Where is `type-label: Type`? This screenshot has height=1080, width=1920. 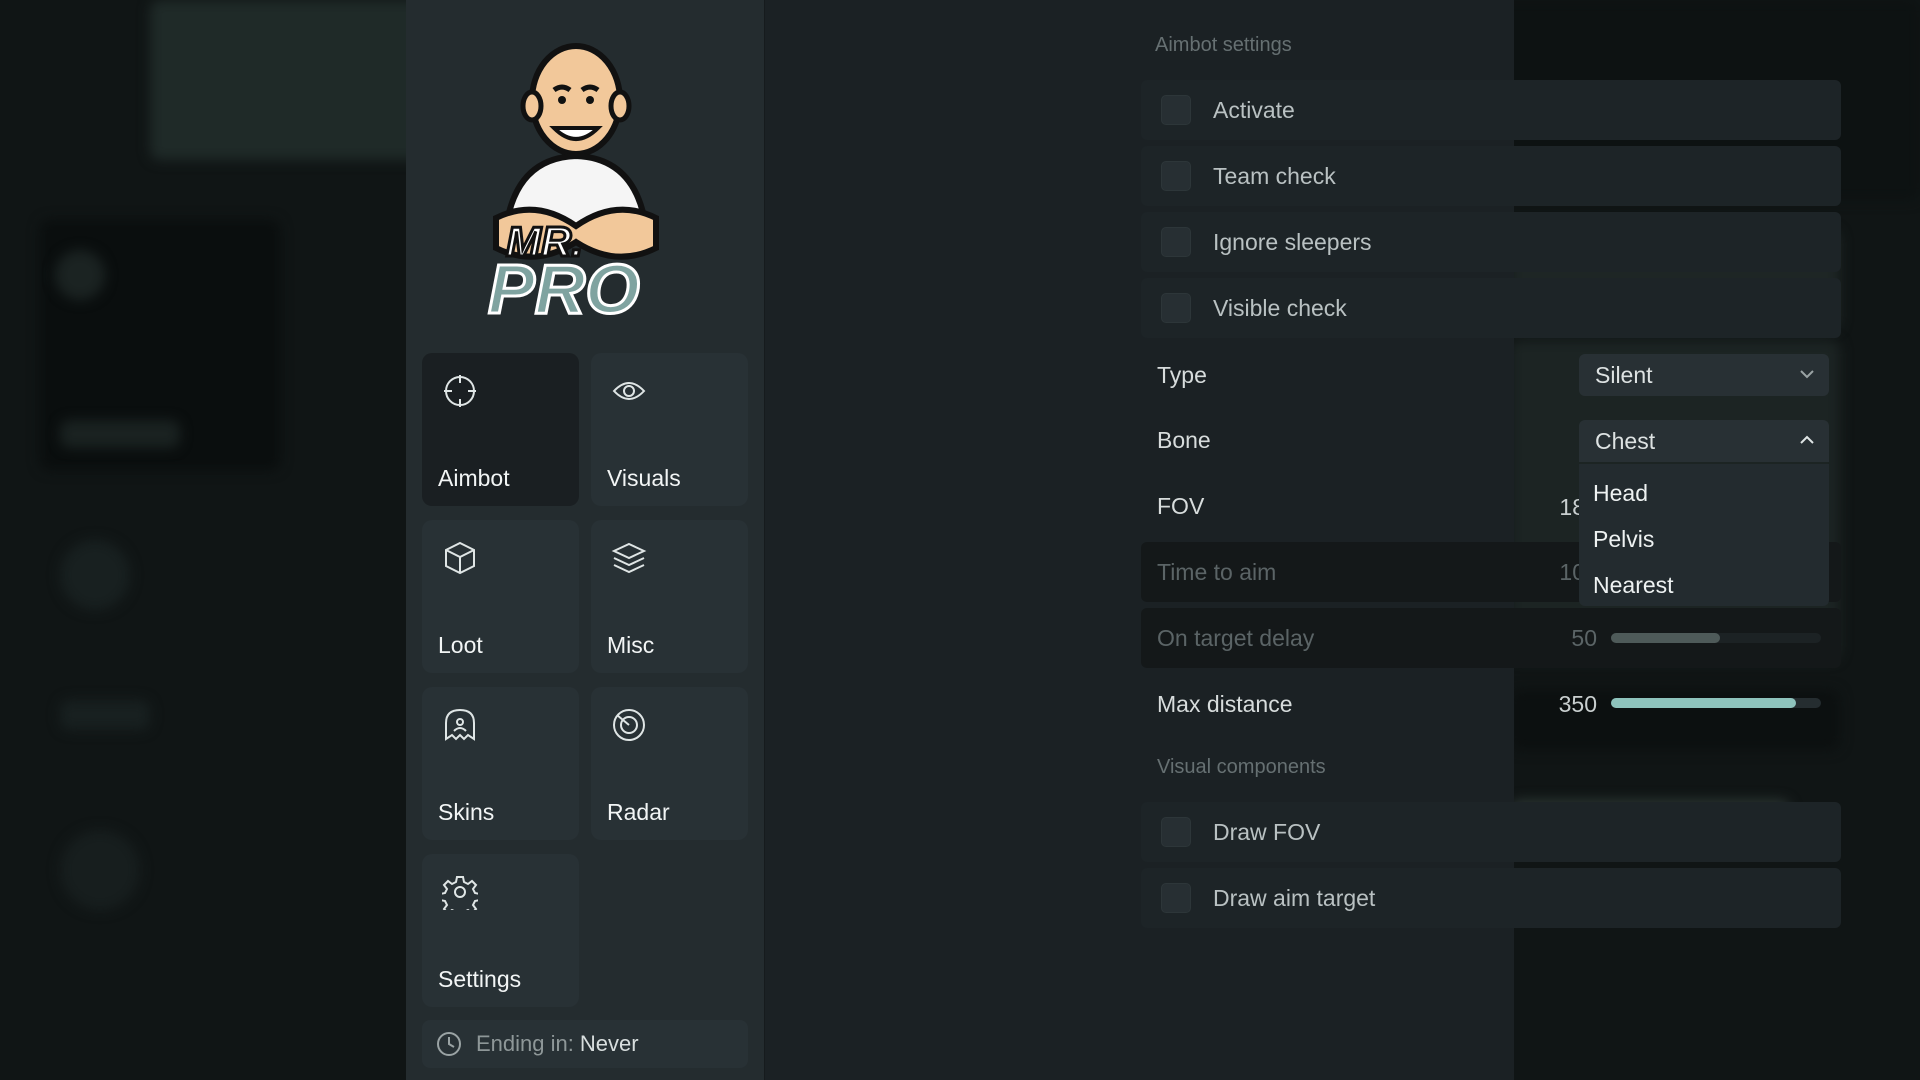
type-label: Type is located at coordinates (1182, 374).